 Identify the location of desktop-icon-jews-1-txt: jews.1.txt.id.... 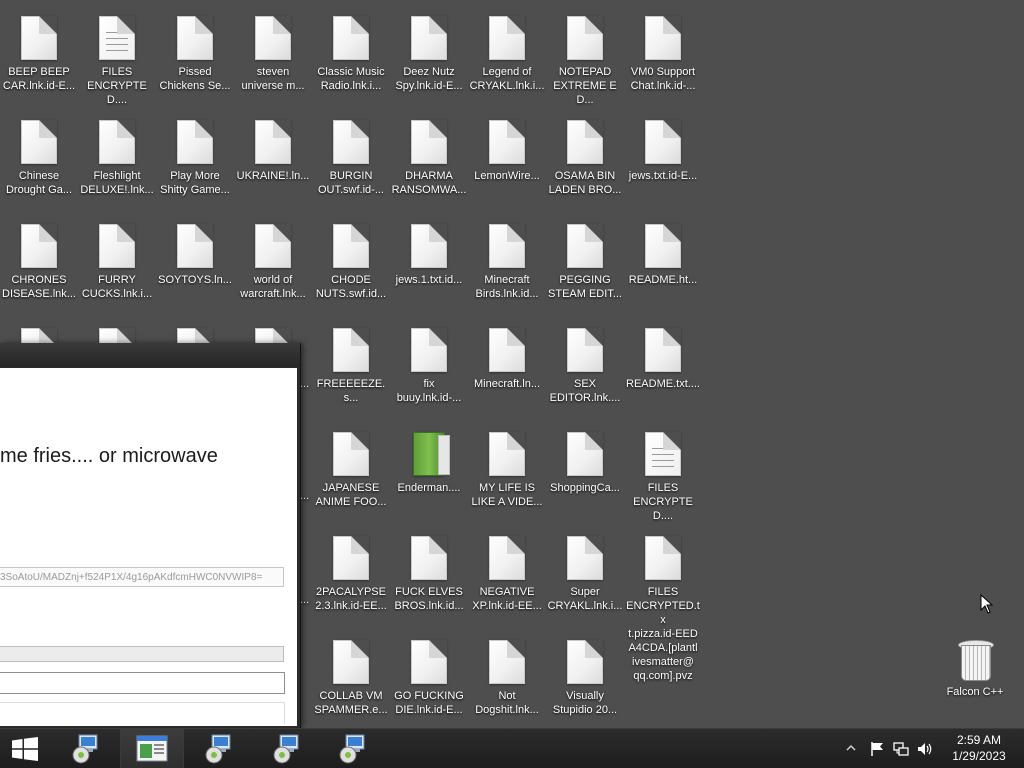
(429, 266).